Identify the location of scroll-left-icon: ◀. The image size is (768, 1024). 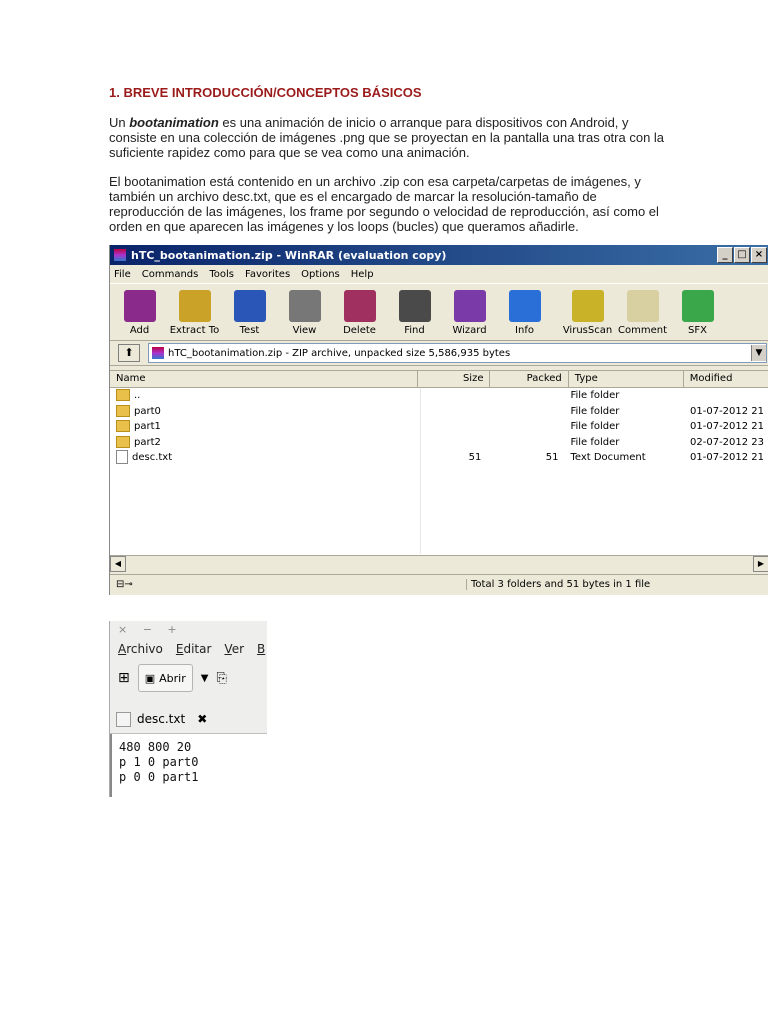
(118, 564).